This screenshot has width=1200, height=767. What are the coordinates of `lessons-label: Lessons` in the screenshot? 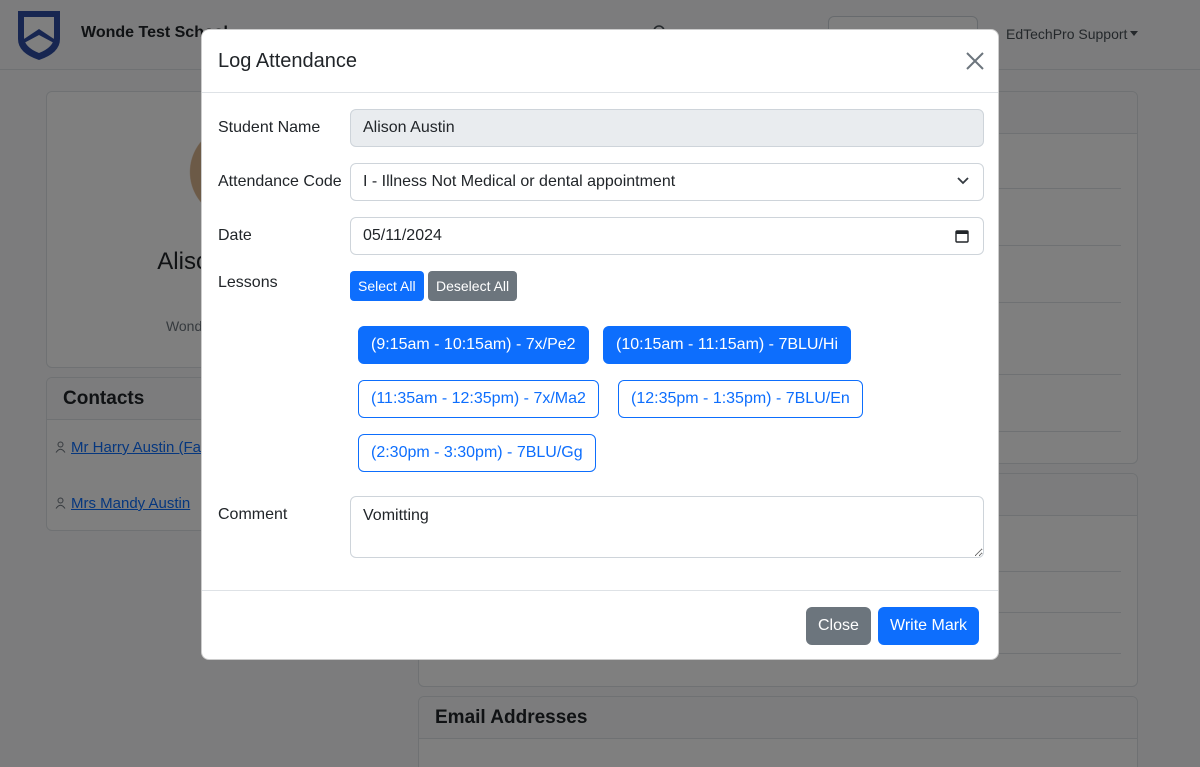 It's located at (248, 282).